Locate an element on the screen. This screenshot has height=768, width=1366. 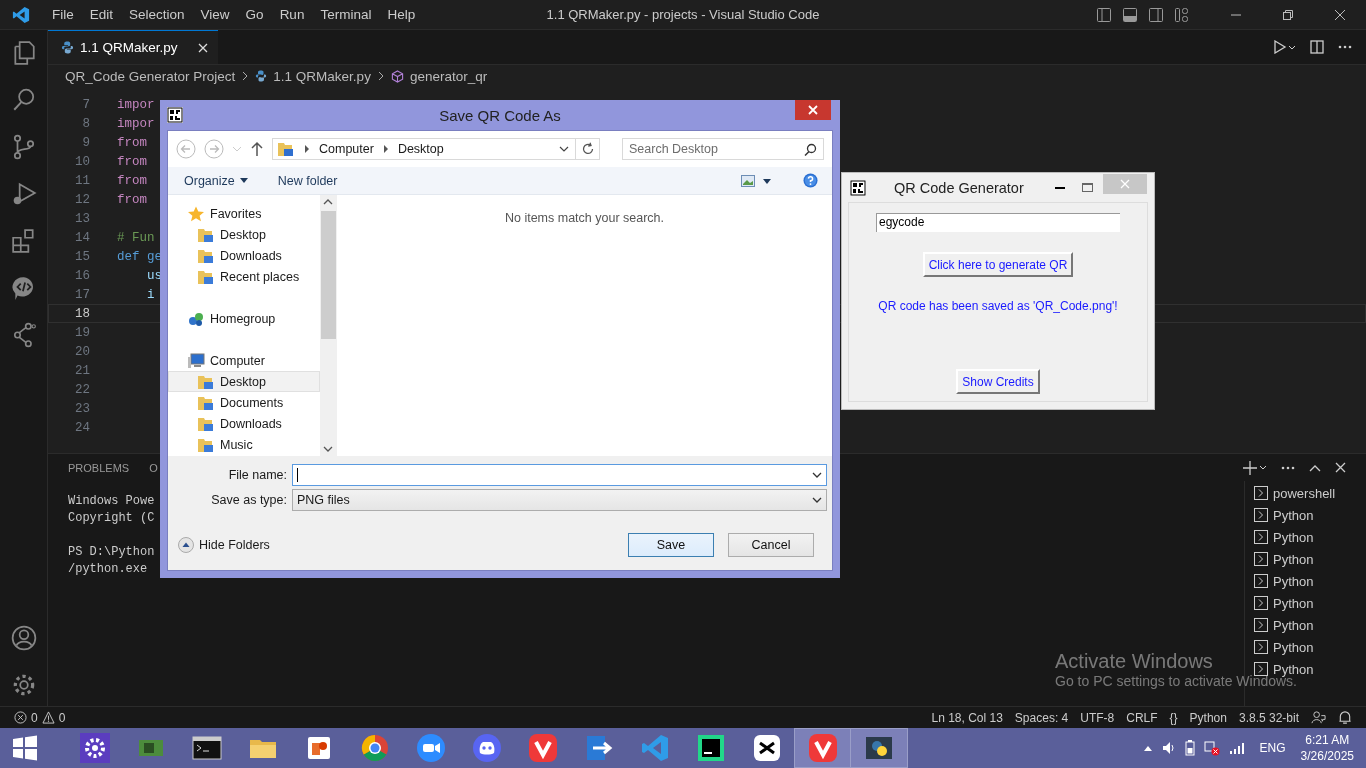
clock-time: 6:21 AM is located at coordinates (1327, 740).